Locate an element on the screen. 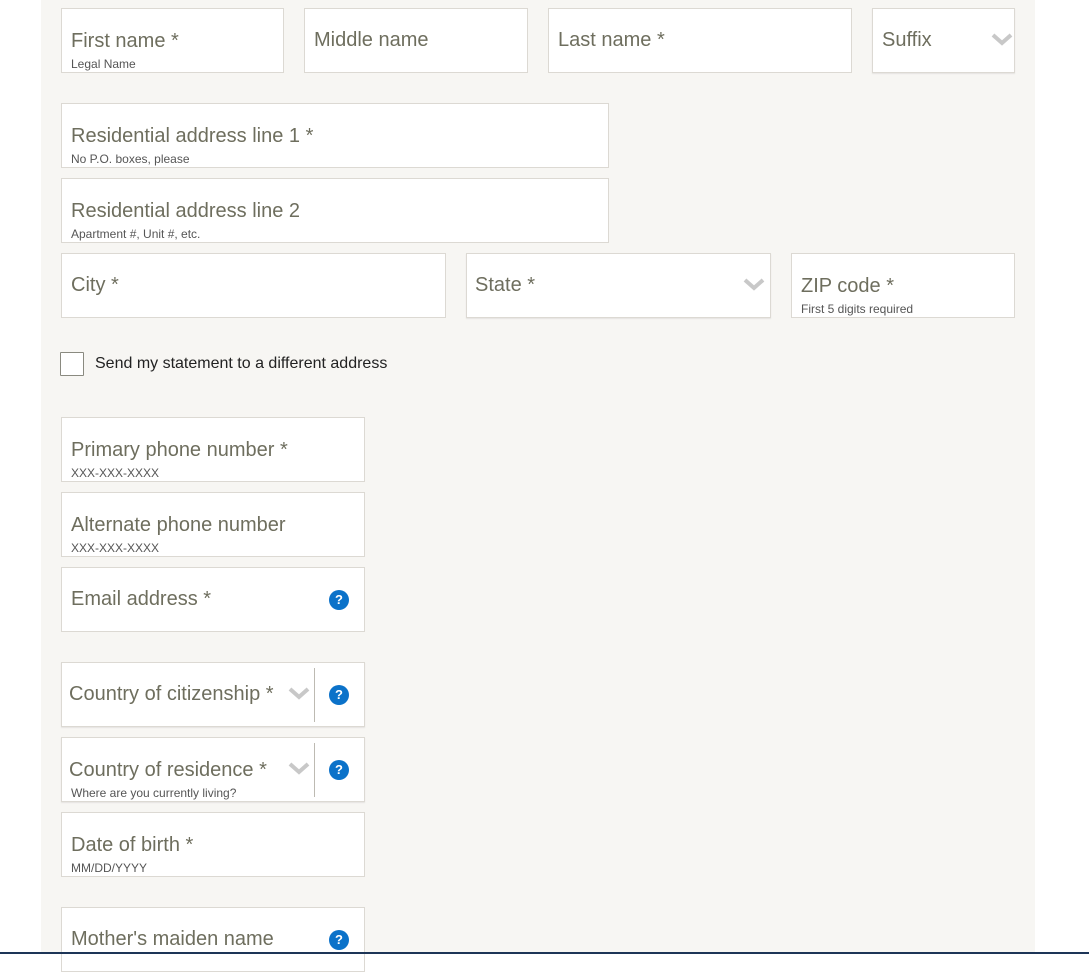 The width and height of the screenshot is (1089, 972). zip-code-label: ZIP code * is located at coordinates (848, 286).